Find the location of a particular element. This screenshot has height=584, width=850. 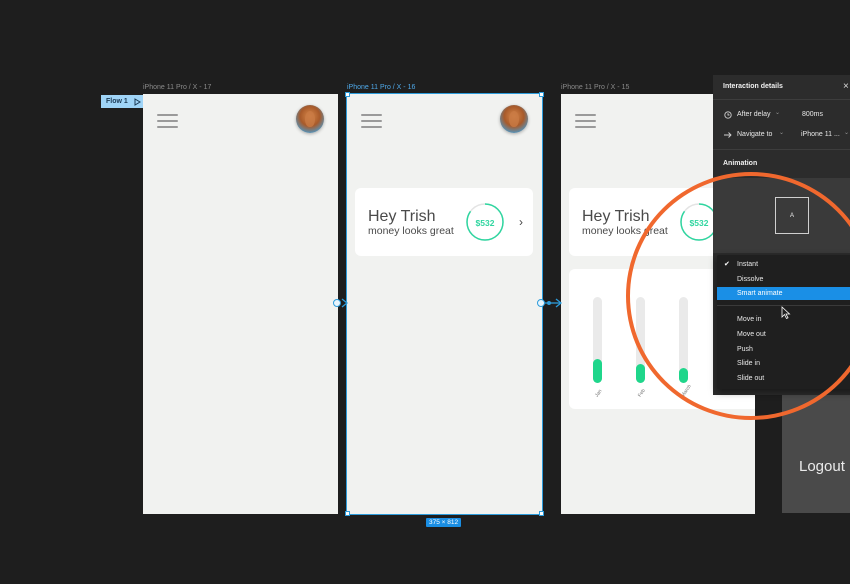

menu-item-label: Slide in is located at coordinates (748, 363).